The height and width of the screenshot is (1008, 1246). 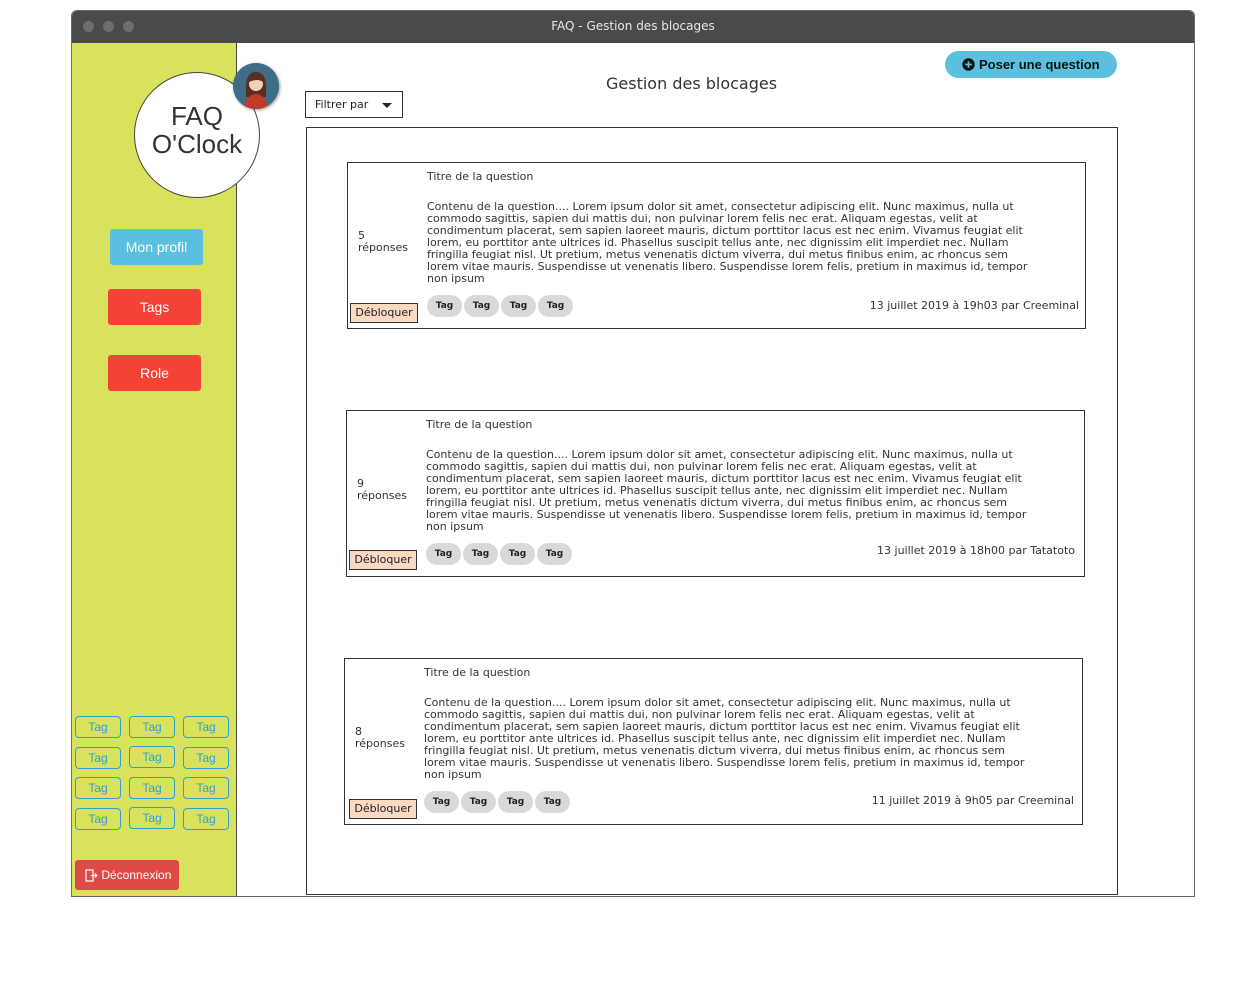 What do you see at coordinates (387, 105) in the screenshot?
I see `dropdown-caret-icon` at bounding box center [387, 105].